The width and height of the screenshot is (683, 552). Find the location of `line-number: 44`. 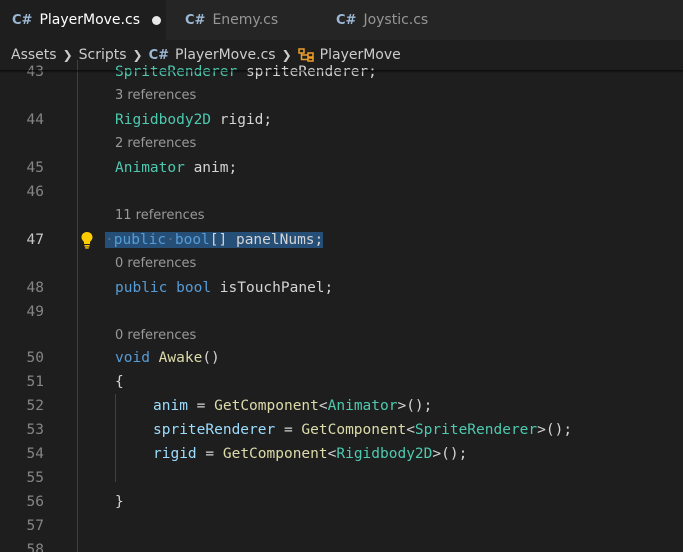

line-number: 44 is located at coordinates (35, 120).